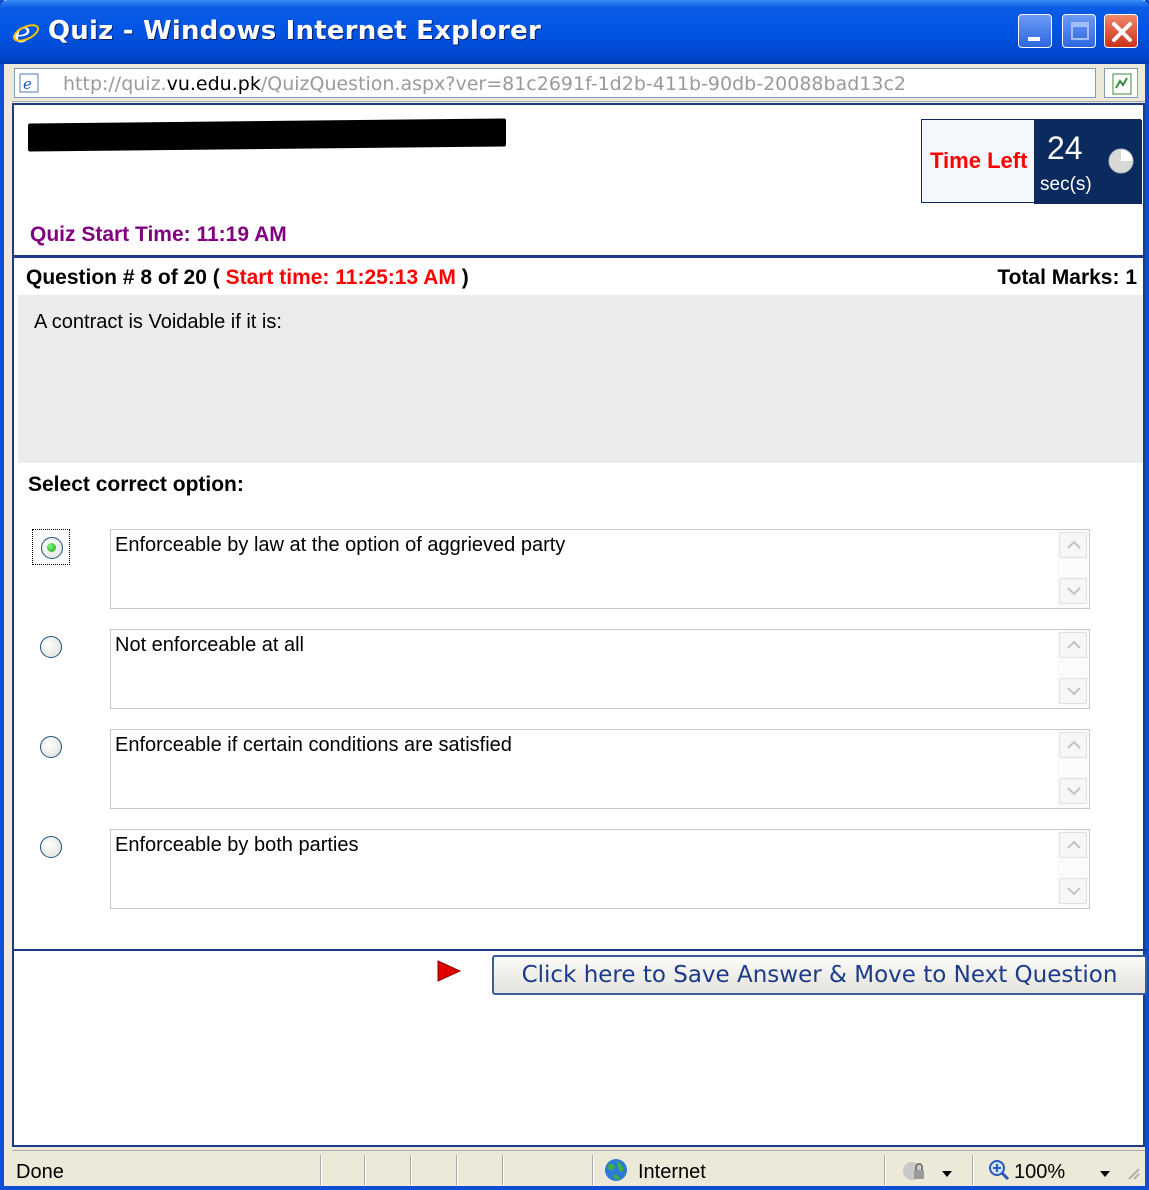 The image size is (1149, 1190). Describe the element at coordinates (294, 31) in the screenshot. I see `window-title: Quiz - Windows Internet Explorer` at that location.